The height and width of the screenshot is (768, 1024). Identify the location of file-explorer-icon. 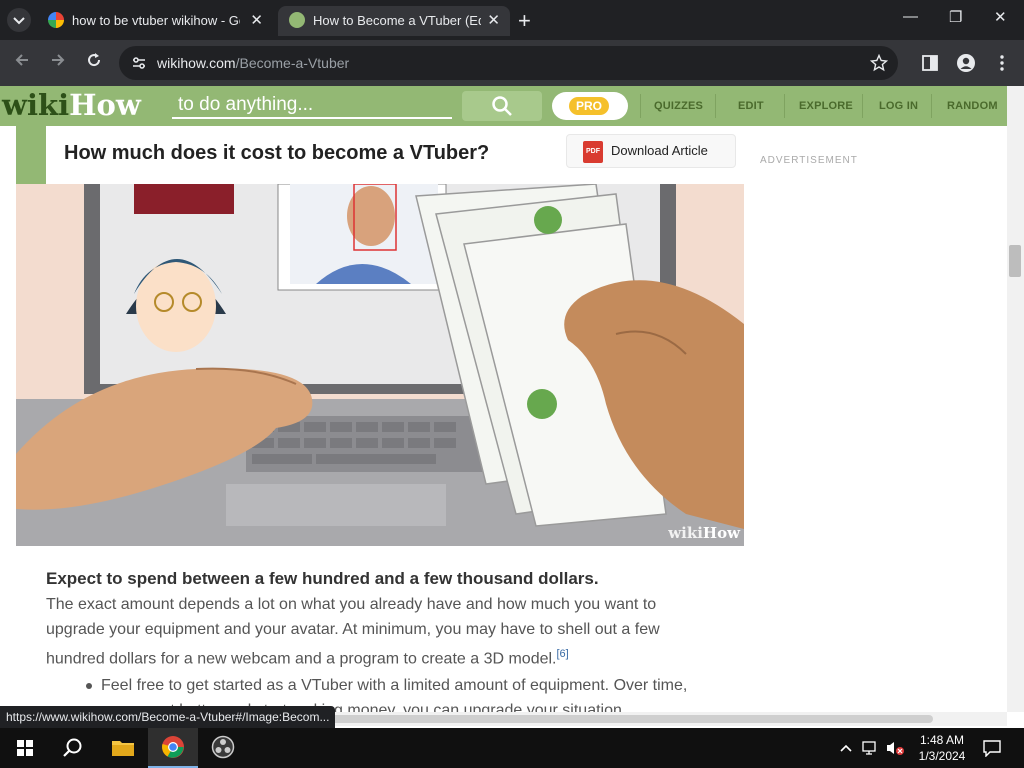
(123, 748).